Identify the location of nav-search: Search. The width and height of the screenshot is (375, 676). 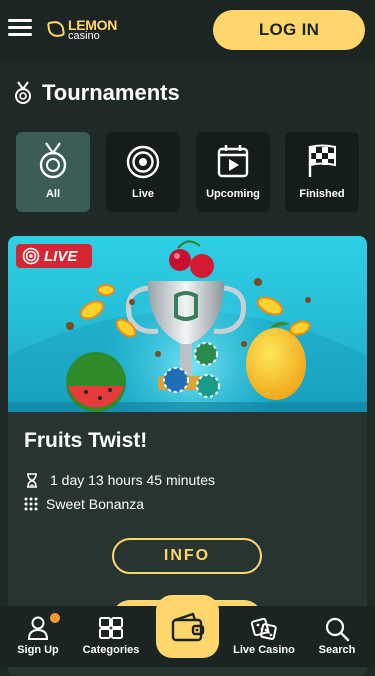
(337, 636).